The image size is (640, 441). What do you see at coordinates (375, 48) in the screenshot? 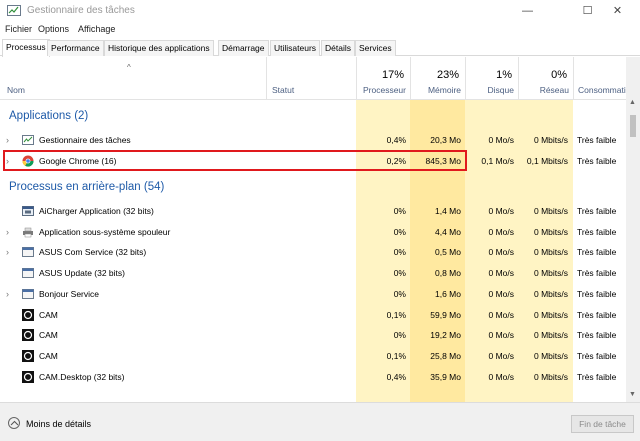
I see `tab-services: Services` at bounding box center [375, 48].